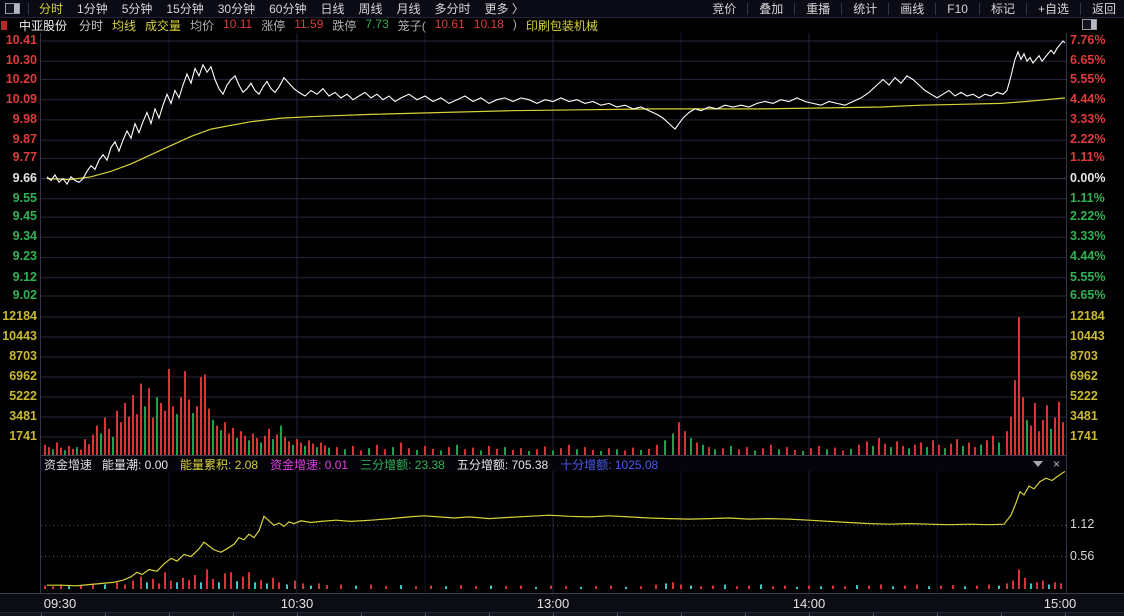 The height and width of the screenshot is (616, 1124). Describe the element at coordinates (287, 8) in the screenshot. I see `period-60分钟: 60分钟` at that location.